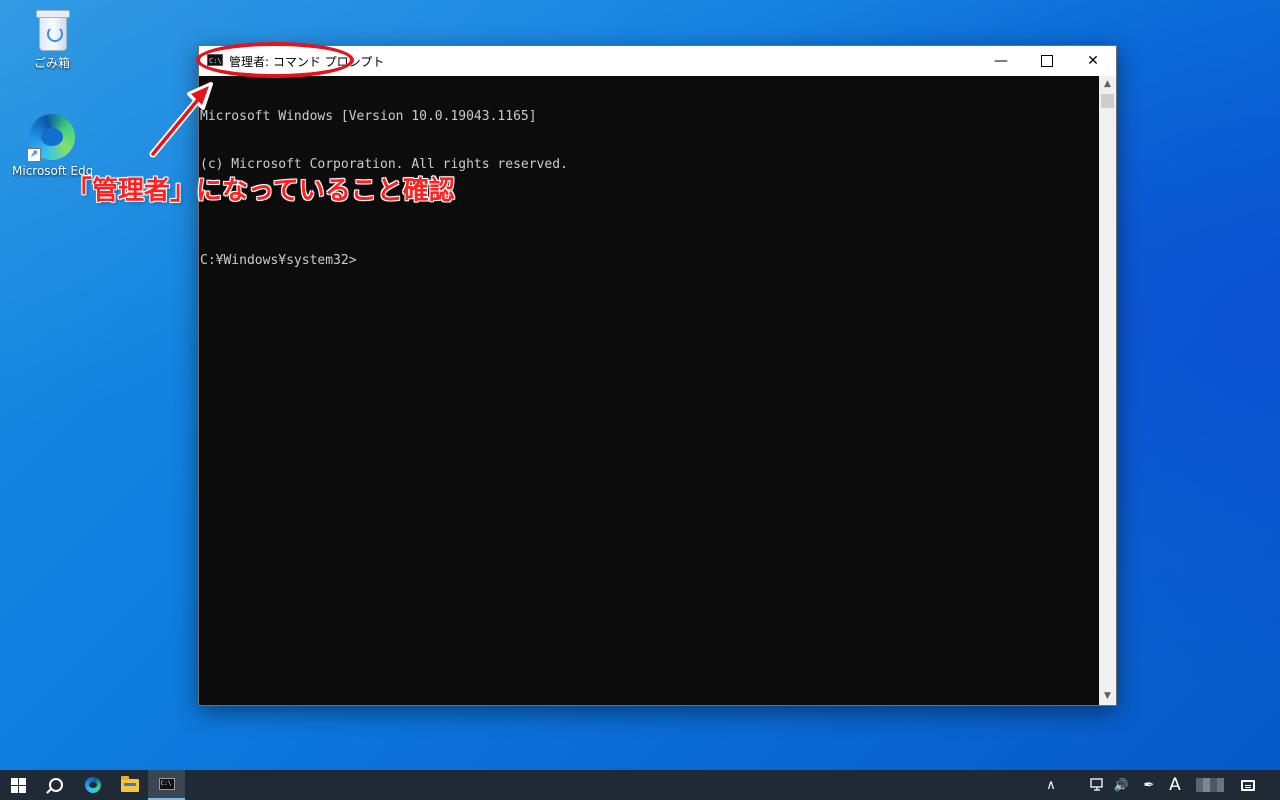 The width and height of the screenshot is (1280, 800). I want to click on pen-icon: ✒, so click(1149, 785).